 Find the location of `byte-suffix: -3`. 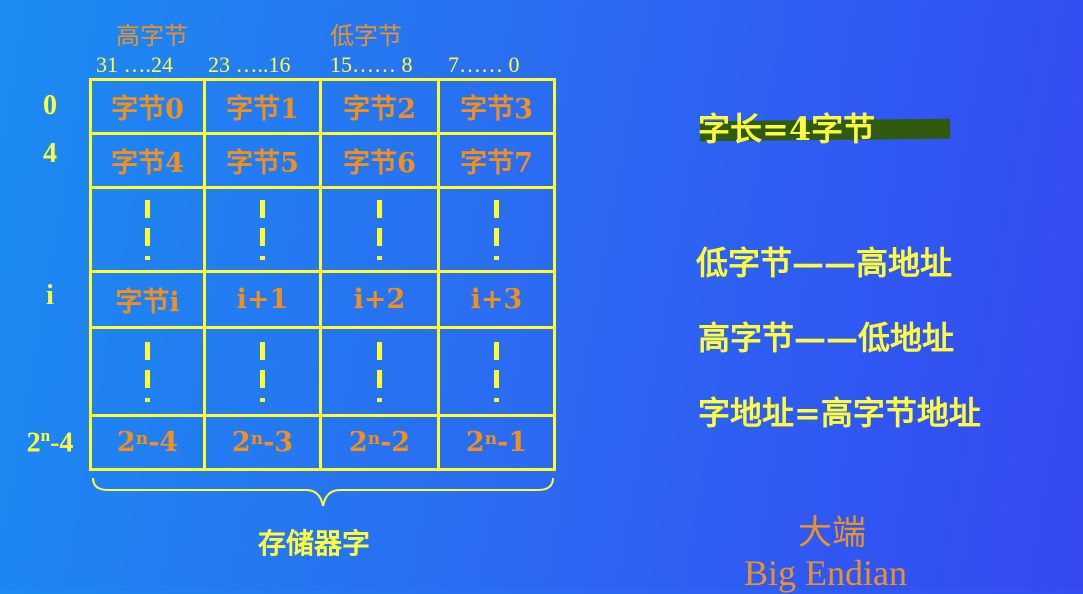

byte-suffix: -3 is located at coordinates (278, 442).